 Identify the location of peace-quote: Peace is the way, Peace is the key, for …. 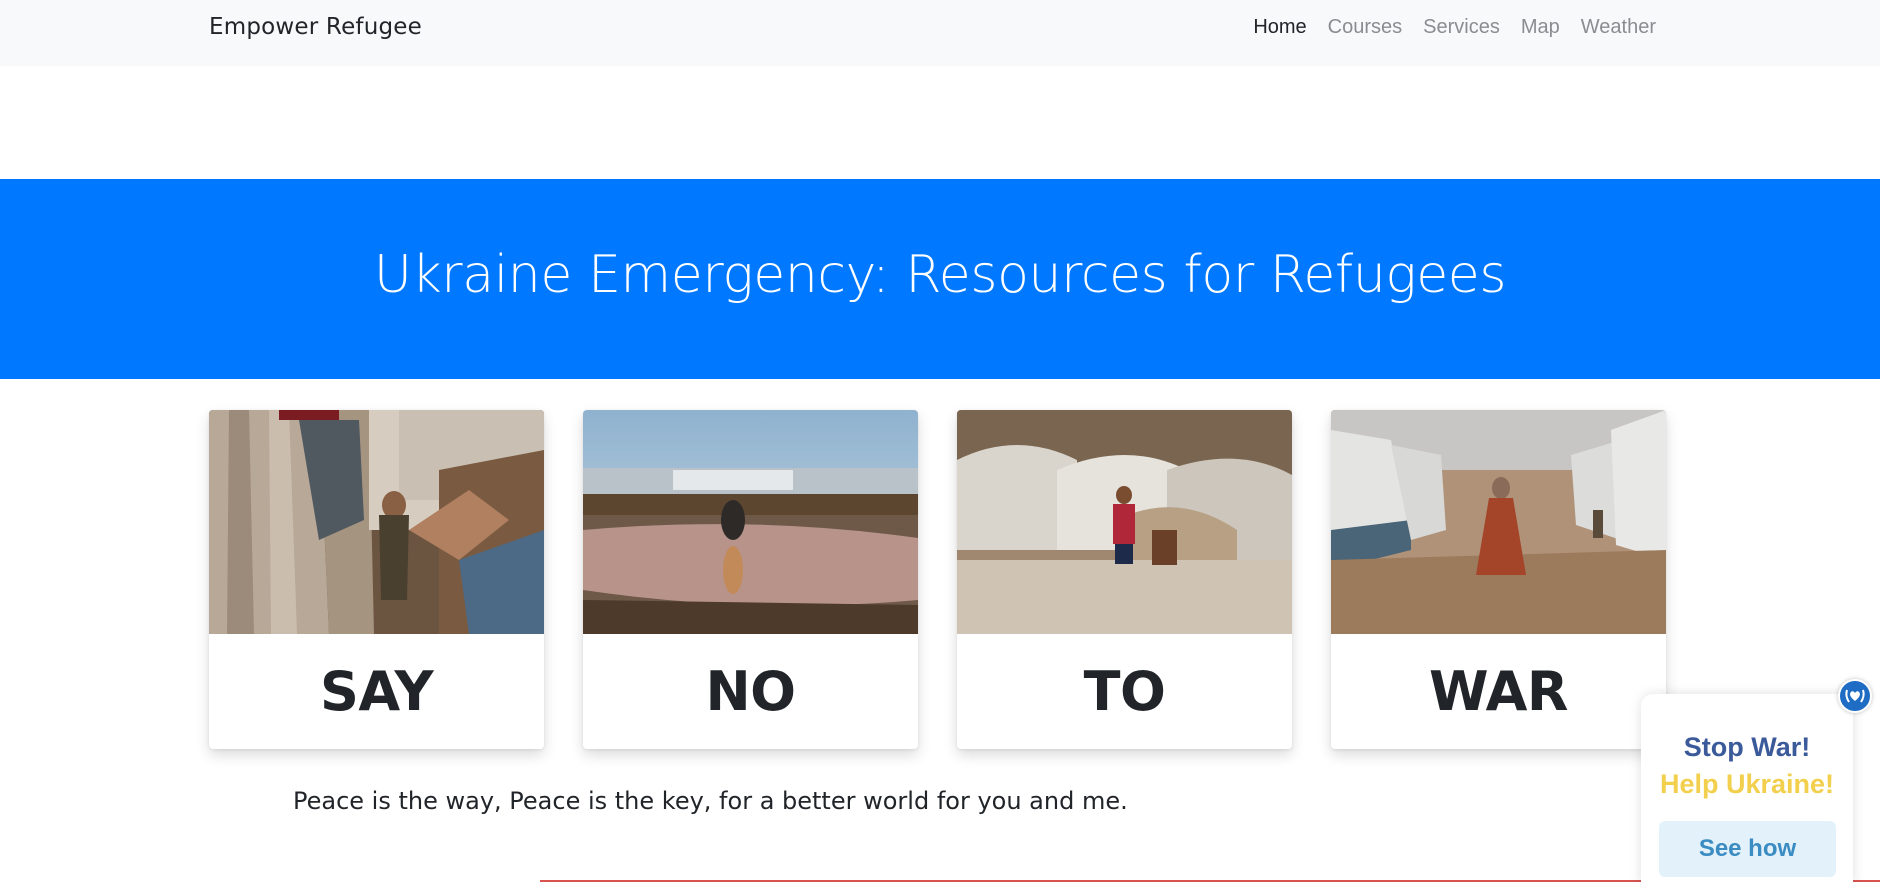
(710, 801).